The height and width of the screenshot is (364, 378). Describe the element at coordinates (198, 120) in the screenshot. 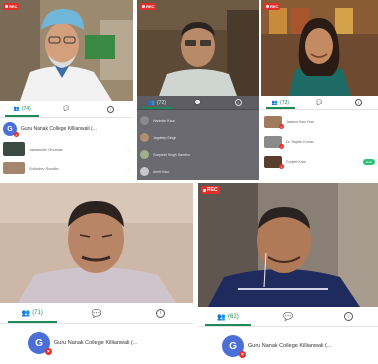

I see `list-item: Harinder Kaur` at that location.